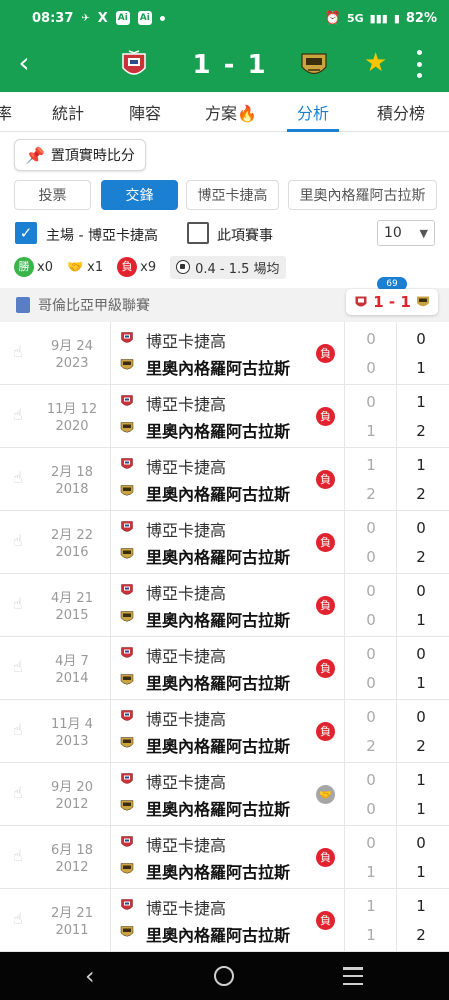 The width and height of the screenshot is (449, 1000). Describe the element at coordinates (232, 195) in the screenshot. I see `segment-home-team: 博亞卡捷高` at that location.